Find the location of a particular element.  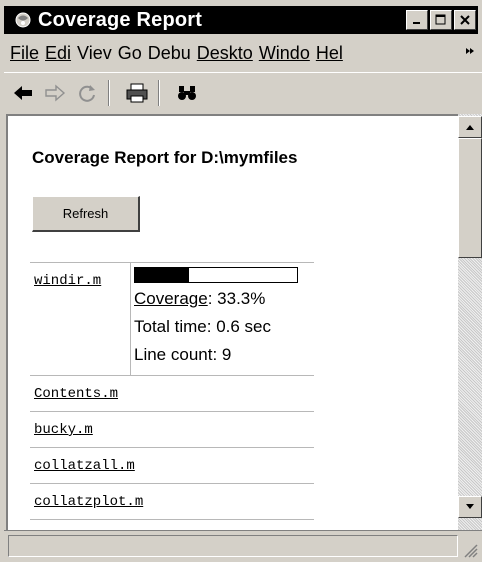

scroll-up-button is located at coordinates (470, 127).